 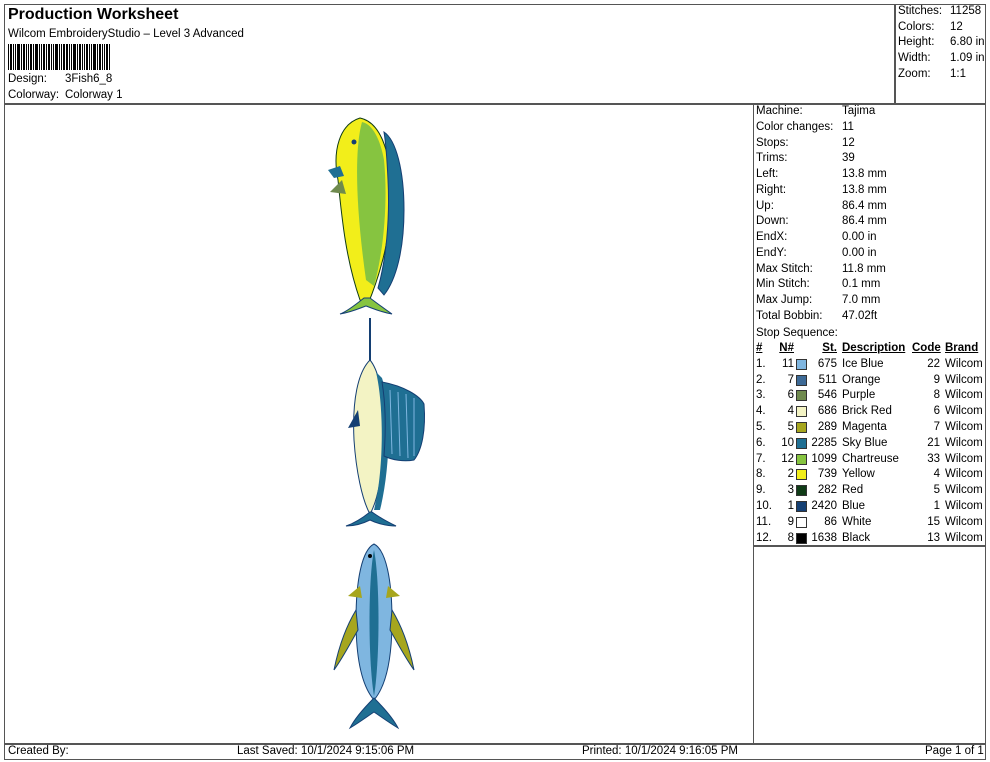 What do you see at coordinates (790, 490) in the screenshot?
I see `cell-n: 3` at bounding box center [790, 490].